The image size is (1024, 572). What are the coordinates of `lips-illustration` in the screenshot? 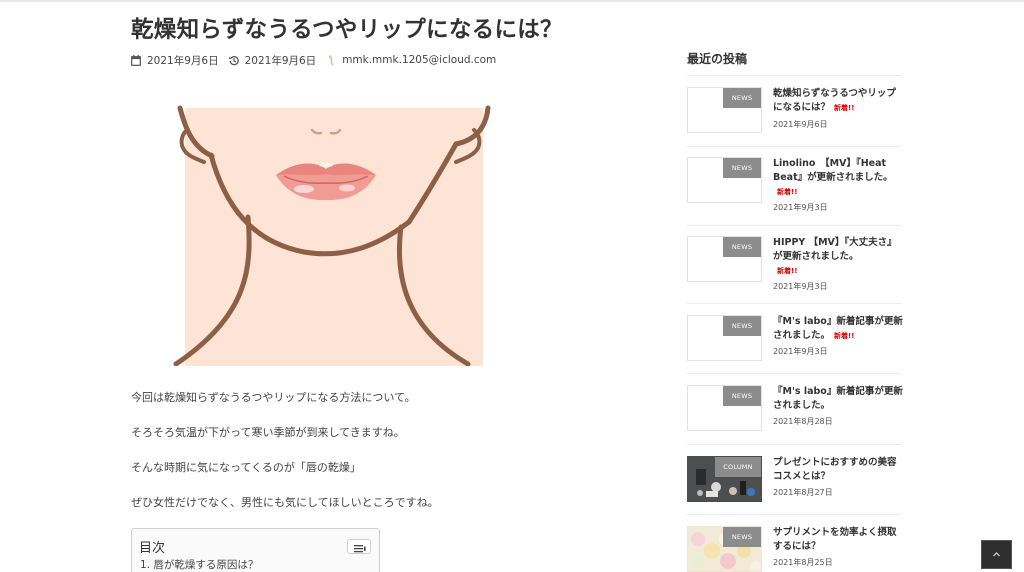 It's located at (332, 235).